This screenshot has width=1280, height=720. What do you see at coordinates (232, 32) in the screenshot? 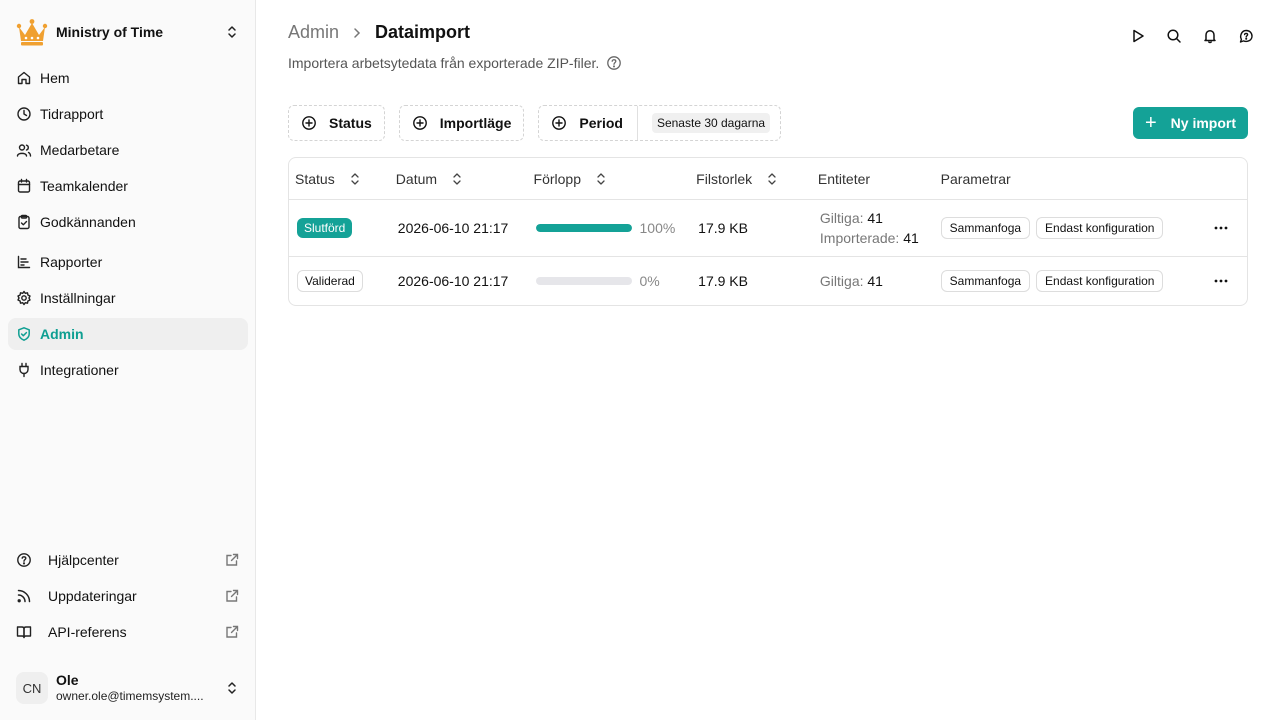
I see `chevrons-updown-icon` at bounding box center [232, 32].